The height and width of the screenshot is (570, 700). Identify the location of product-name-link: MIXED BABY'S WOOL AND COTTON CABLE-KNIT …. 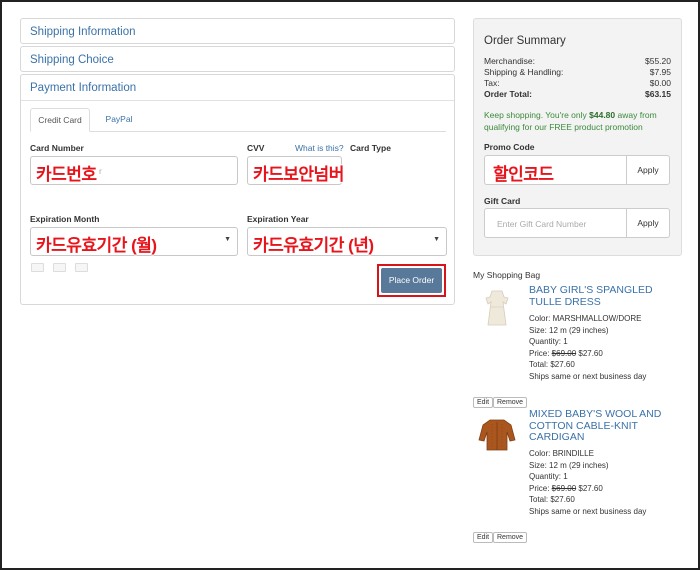
(609, 426).